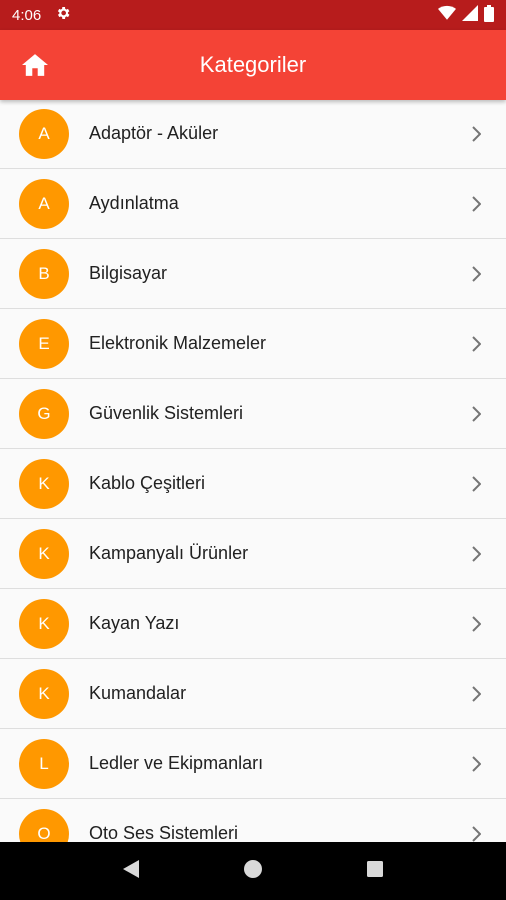 This screenshot has height=900, width=506. I want to click on category-label: Kumandalar, so click(138, 693).